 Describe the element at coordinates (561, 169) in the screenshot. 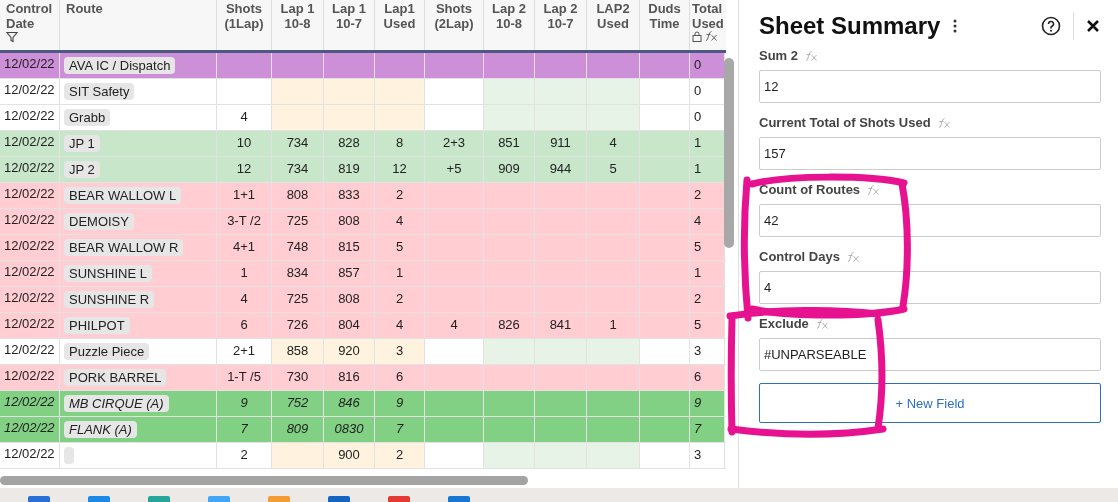

I see `table-cell: 944` at that location.